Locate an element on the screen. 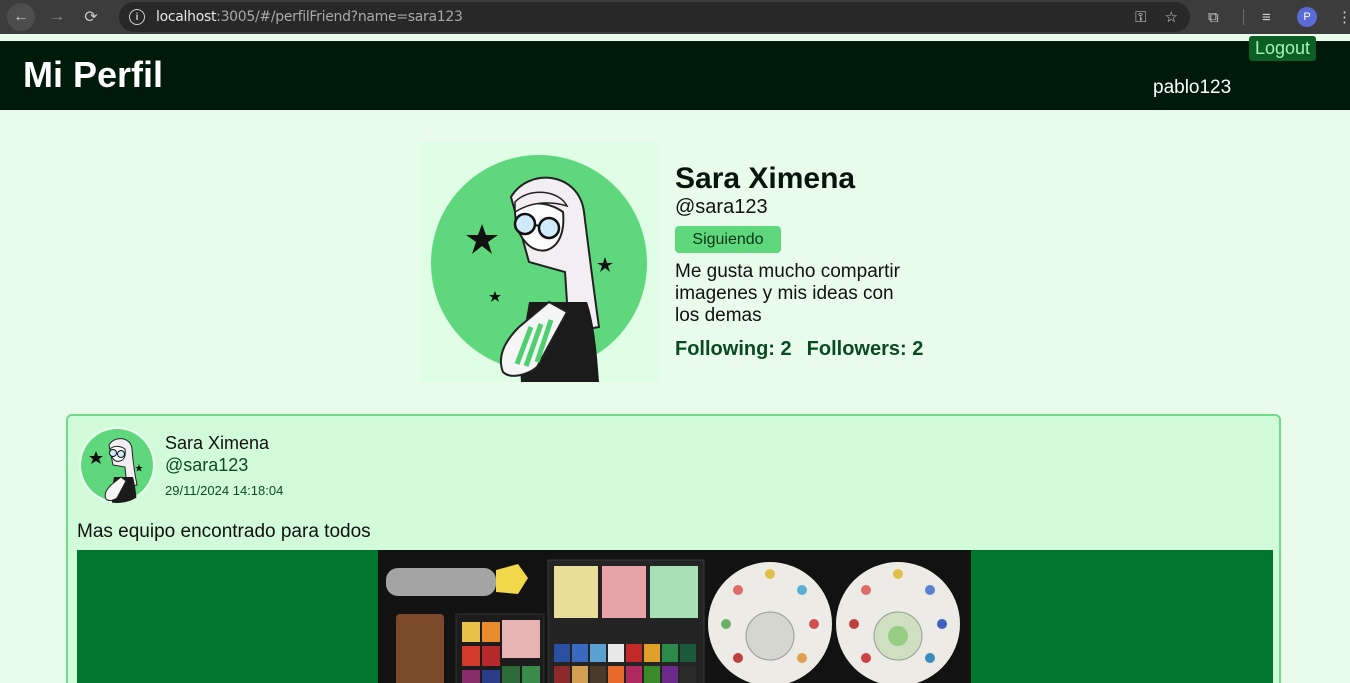 The image size is (1350, 683). followers-count: Followers: 2 is located at coordinates (865, 349).